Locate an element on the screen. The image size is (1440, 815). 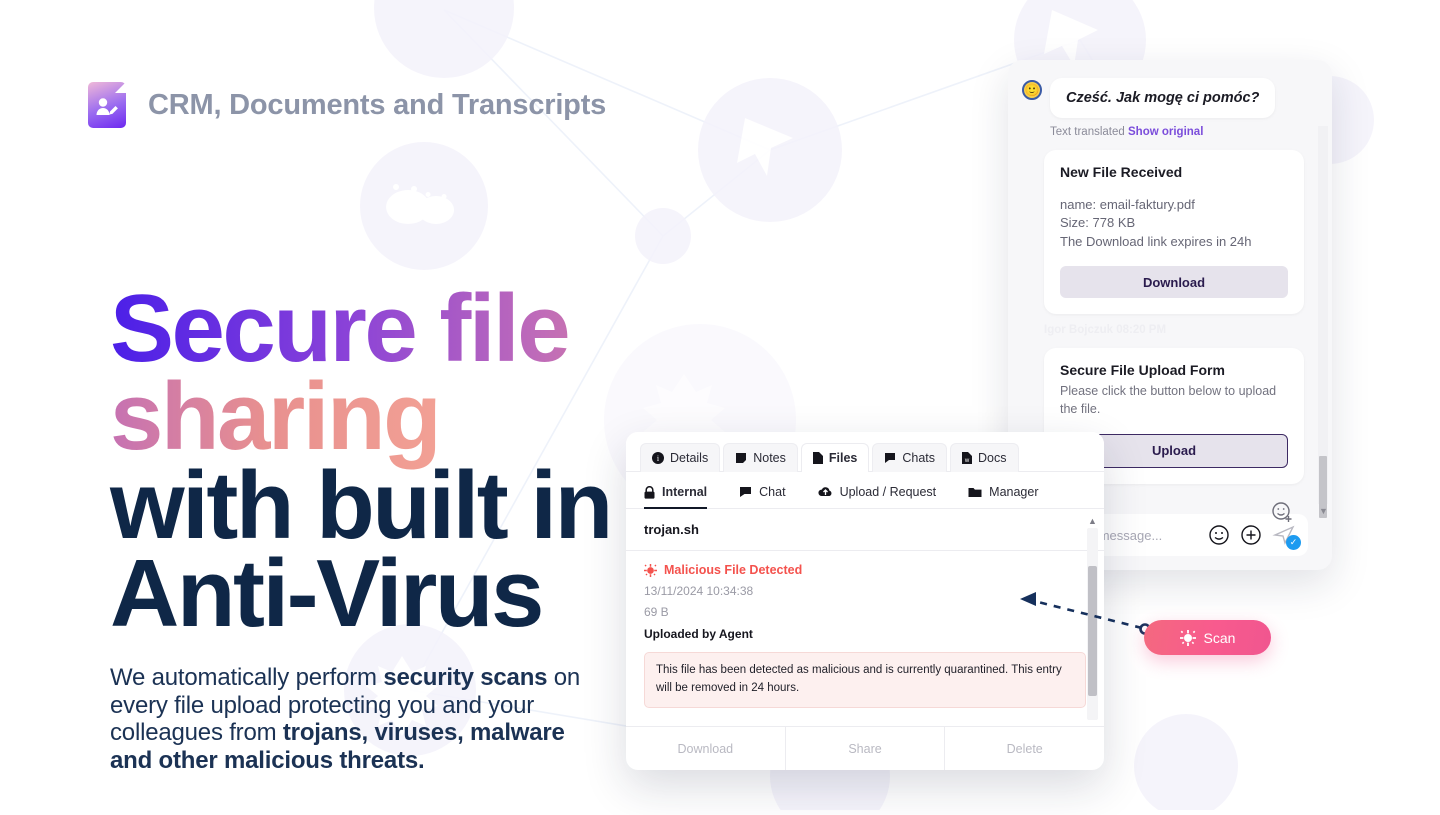
dashed-connector-arrow is located at coordinates (1080, 617).